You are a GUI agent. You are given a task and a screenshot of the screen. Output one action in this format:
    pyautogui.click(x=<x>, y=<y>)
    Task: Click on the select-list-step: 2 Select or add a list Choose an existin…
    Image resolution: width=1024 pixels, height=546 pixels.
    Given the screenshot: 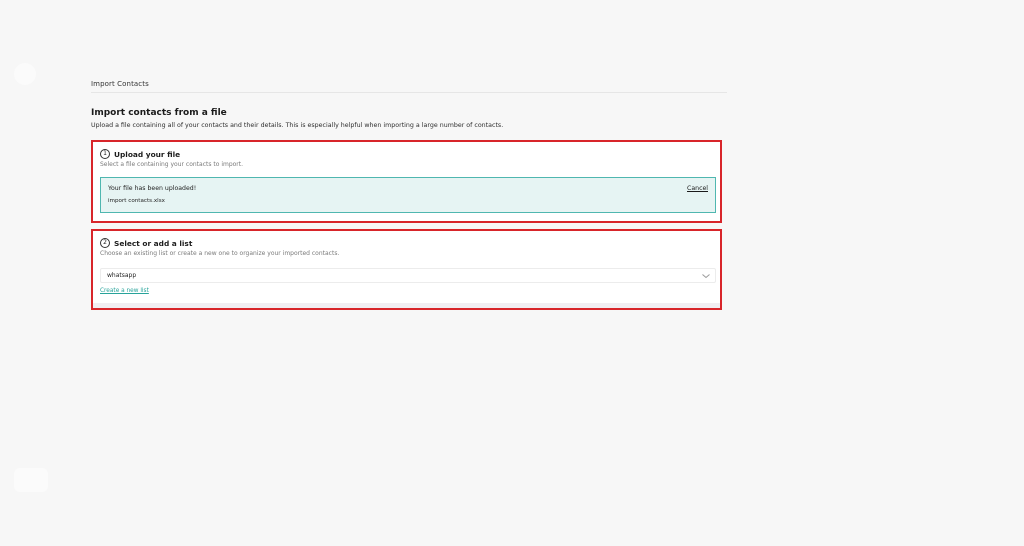 What is the action you would take?
    pyautogui.click(x=406, y=269)
    